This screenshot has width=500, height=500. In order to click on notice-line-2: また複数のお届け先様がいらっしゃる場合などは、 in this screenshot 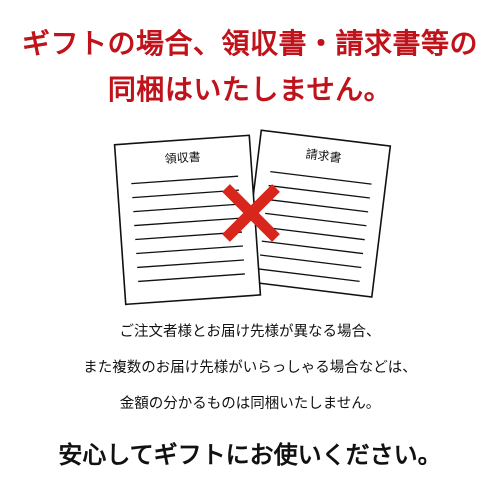, I will do `click(250, 368)`.